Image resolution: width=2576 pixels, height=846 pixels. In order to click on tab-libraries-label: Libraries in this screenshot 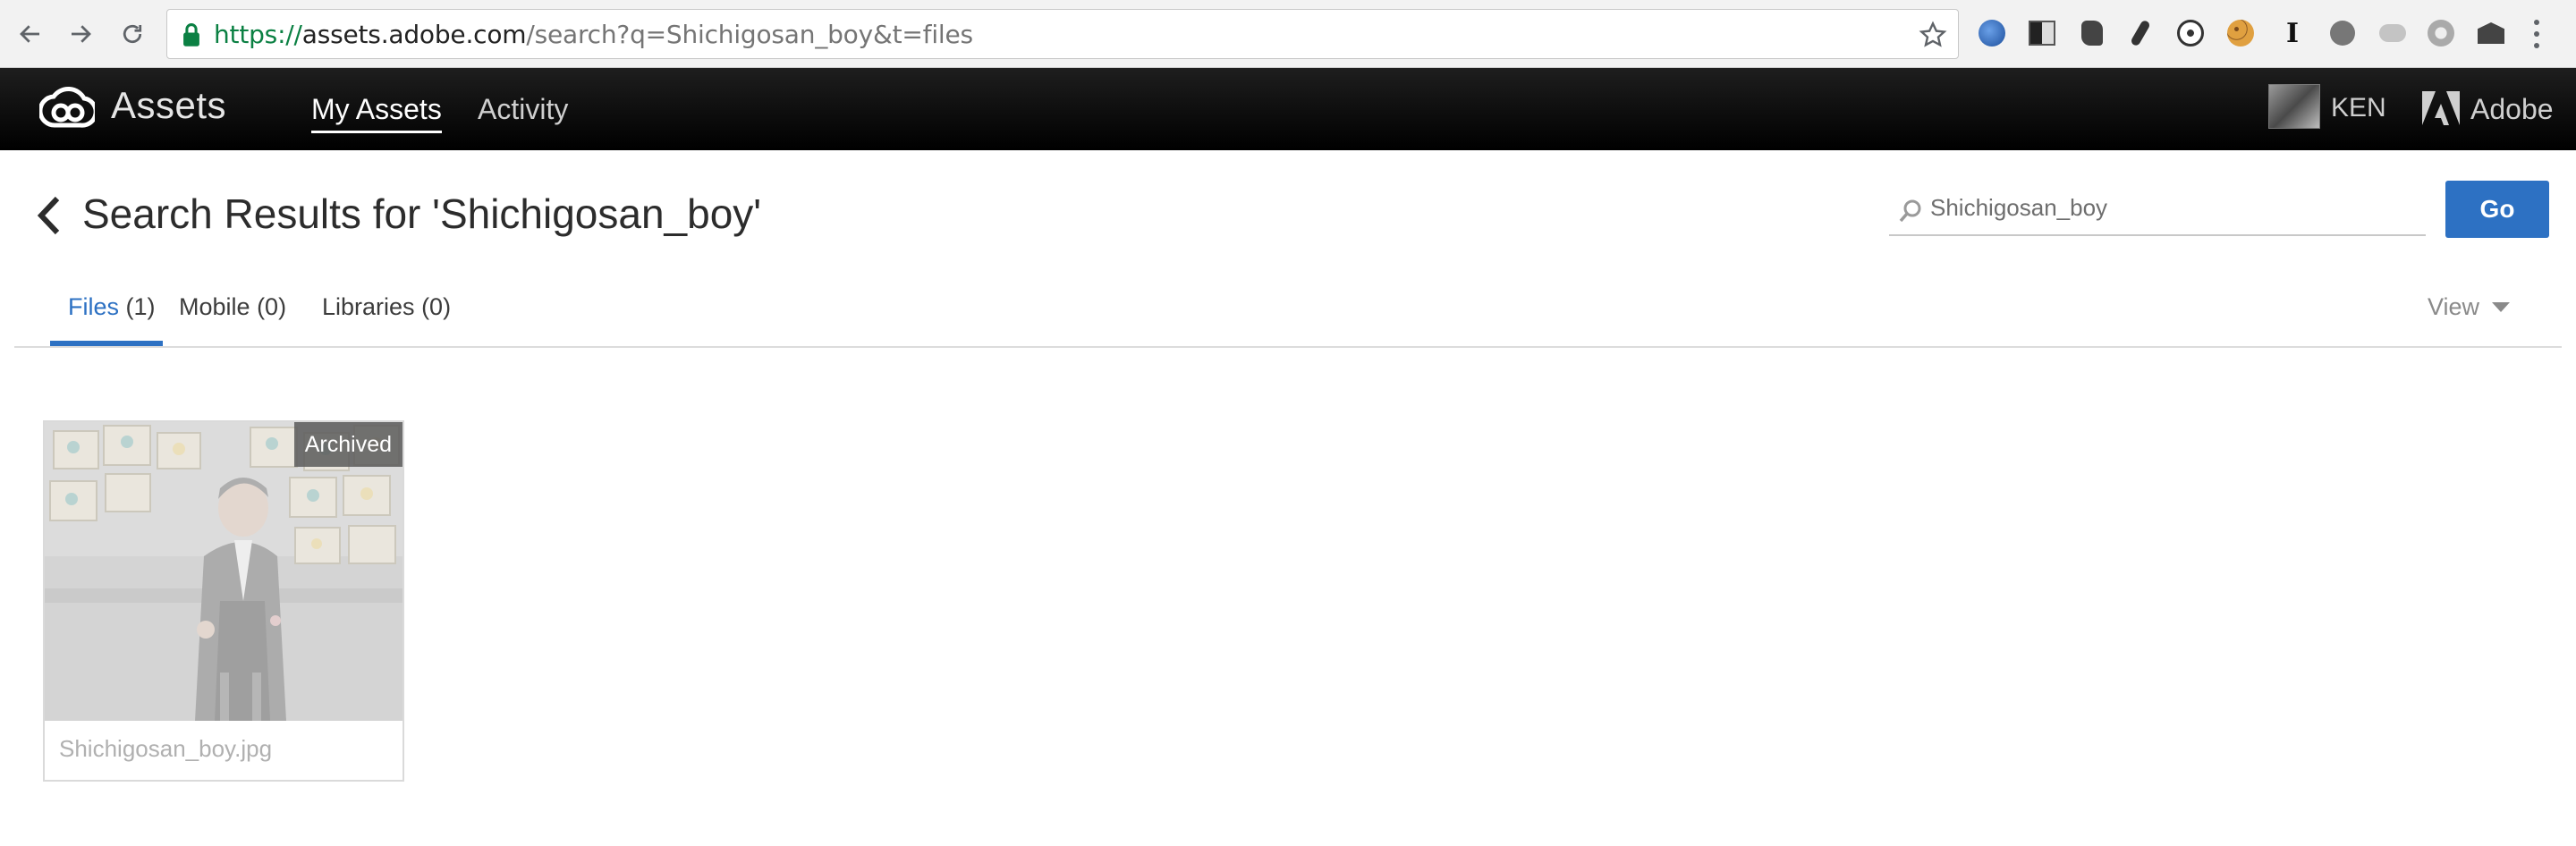, I will do `click(368, 306)`.